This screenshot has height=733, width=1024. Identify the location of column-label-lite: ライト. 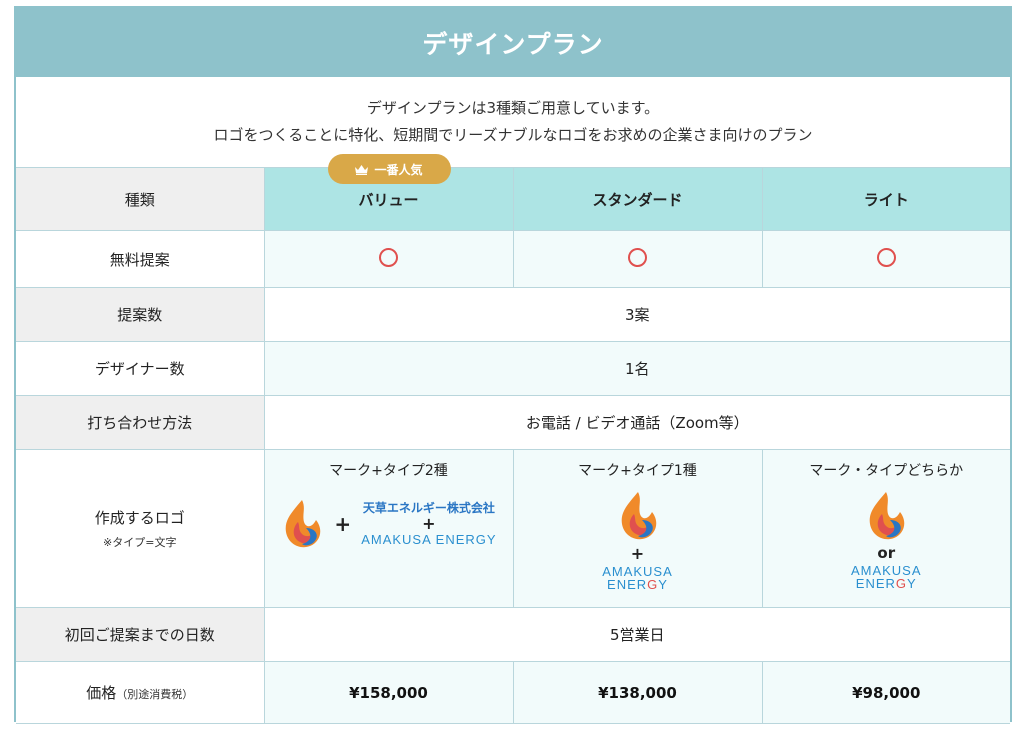
(886, 199).